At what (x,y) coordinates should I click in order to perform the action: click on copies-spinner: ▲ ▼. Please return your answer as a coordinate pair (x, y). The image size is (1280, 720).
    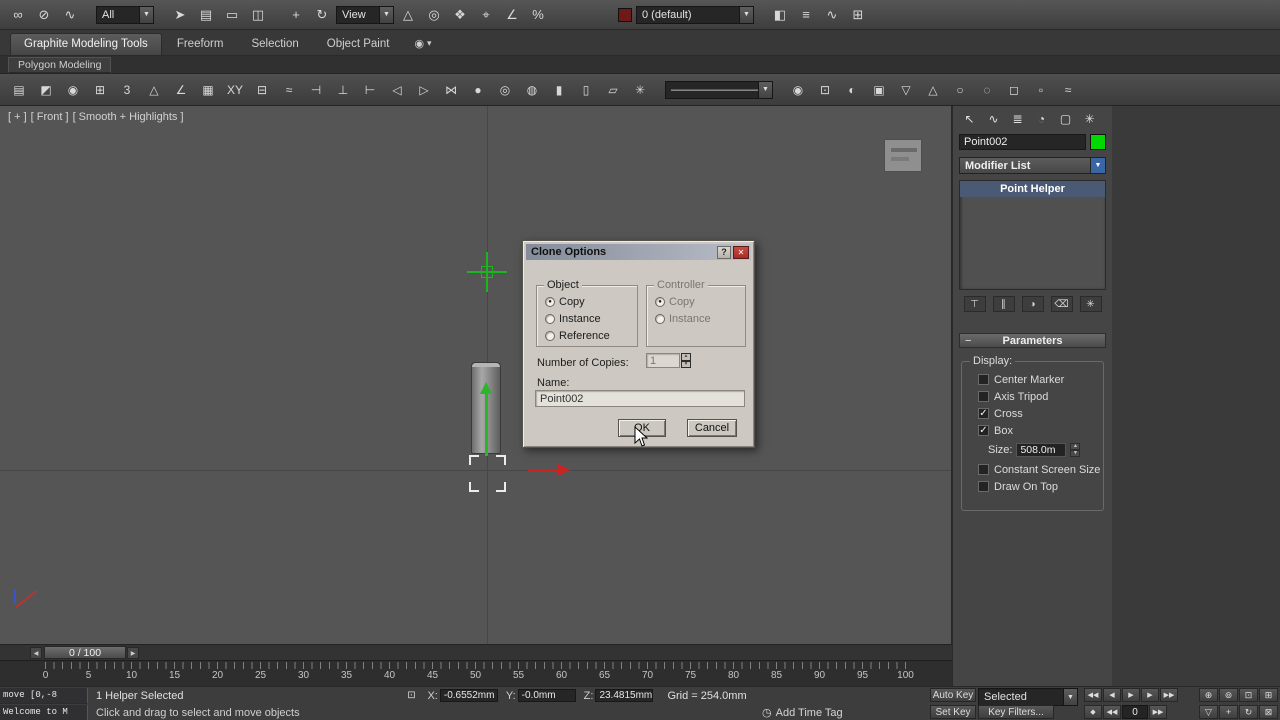
    Looking at the image, I should click on (686, 360).